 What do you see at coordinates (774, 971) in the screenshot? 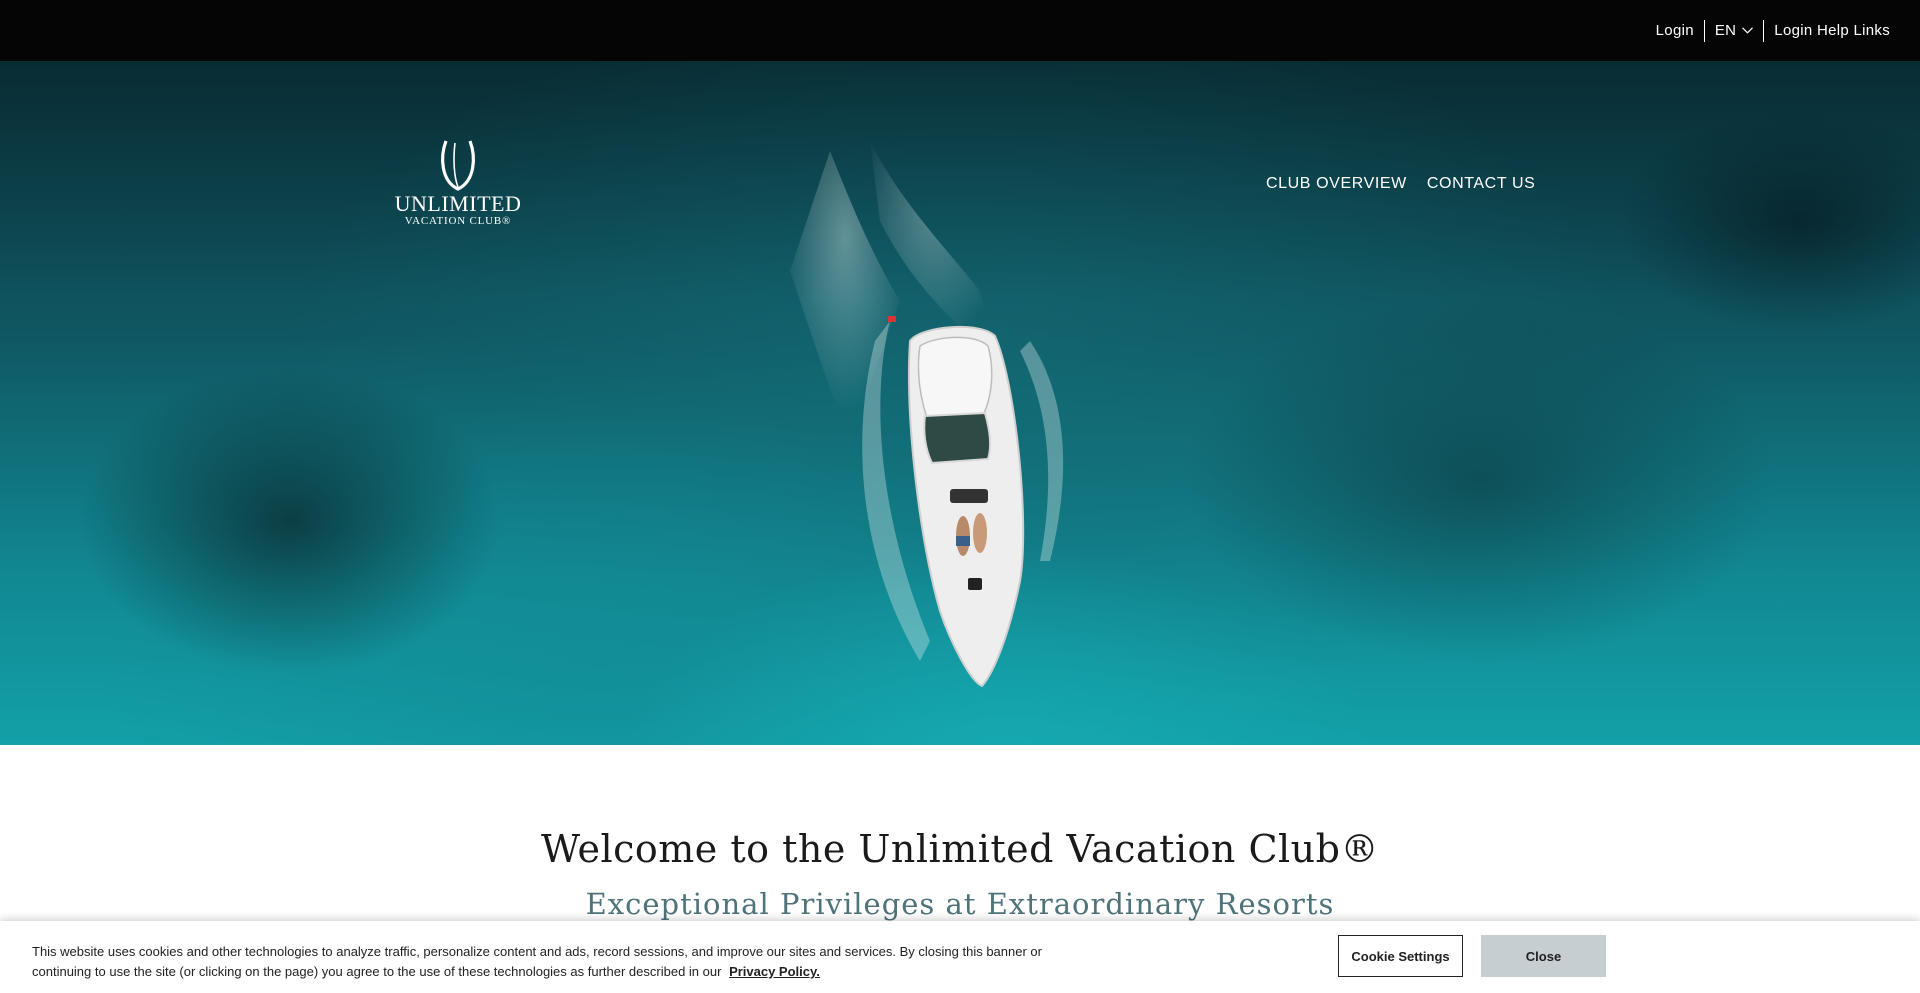
I see `privacy-policy-link: Privacy Policy.` at bounding box center [774, 971].